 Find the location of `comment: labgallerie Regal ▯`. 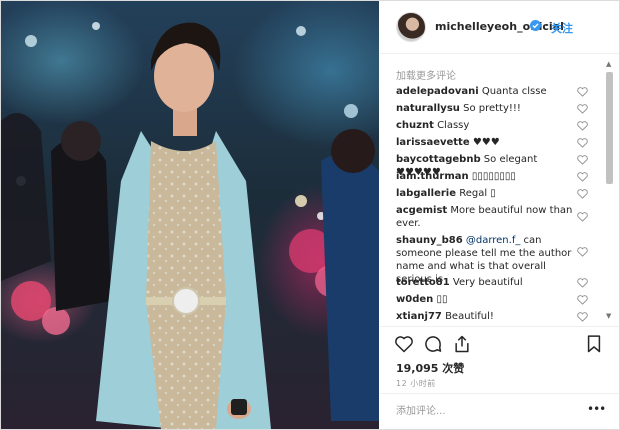

comment: labgallerie Regal ▯ is located at coordinates (488, 193).